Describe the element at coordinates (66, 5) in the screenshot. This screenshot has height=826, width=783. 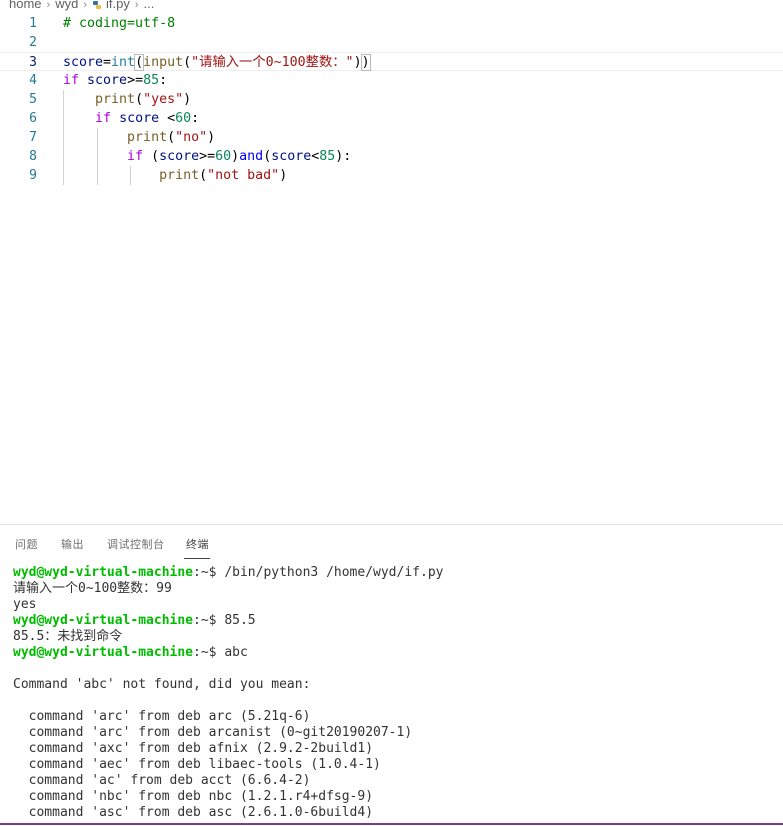
I see `breadcrumb-item-wyd: wyd` at that location.